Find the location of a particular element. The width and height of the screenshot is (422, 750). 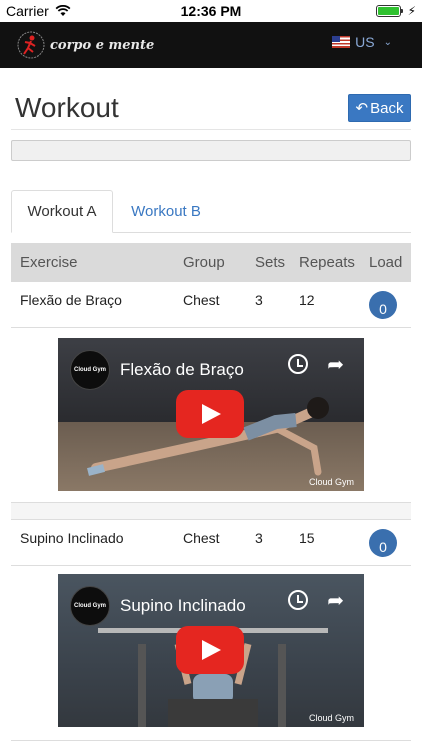

column-header-repeats: Repeats is located at coordinates (327, 262).